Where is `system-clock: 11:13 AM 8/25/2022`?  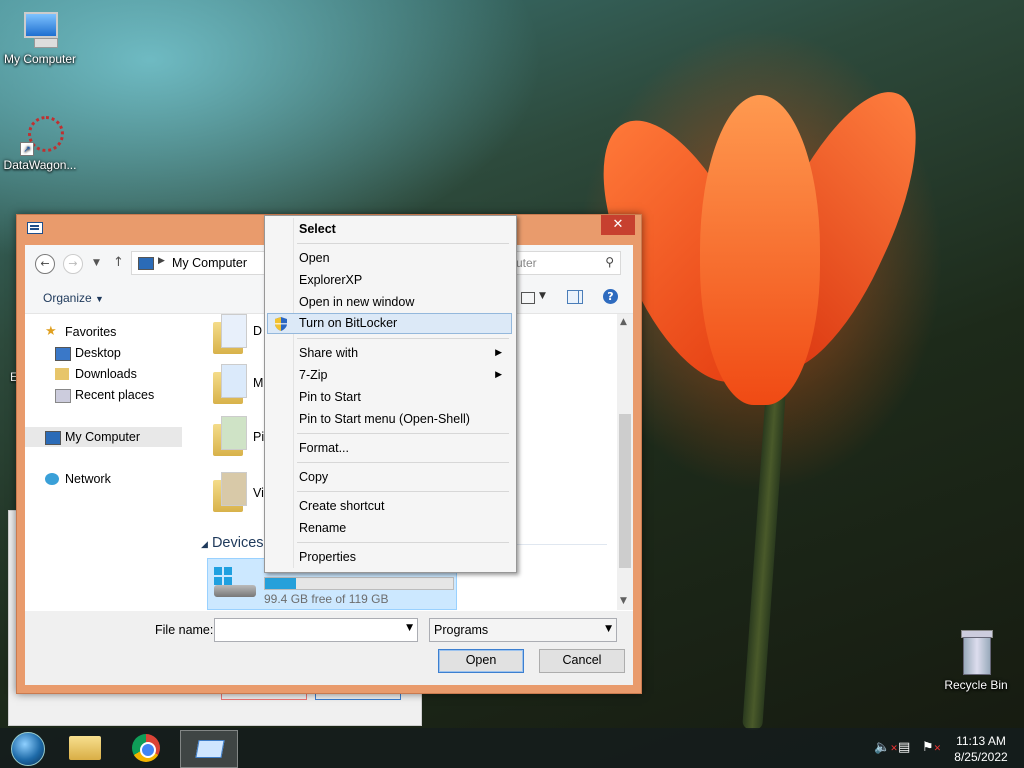 system-clock: 11:13 AM 8/25/2022 is located at coordinates (981, 749).